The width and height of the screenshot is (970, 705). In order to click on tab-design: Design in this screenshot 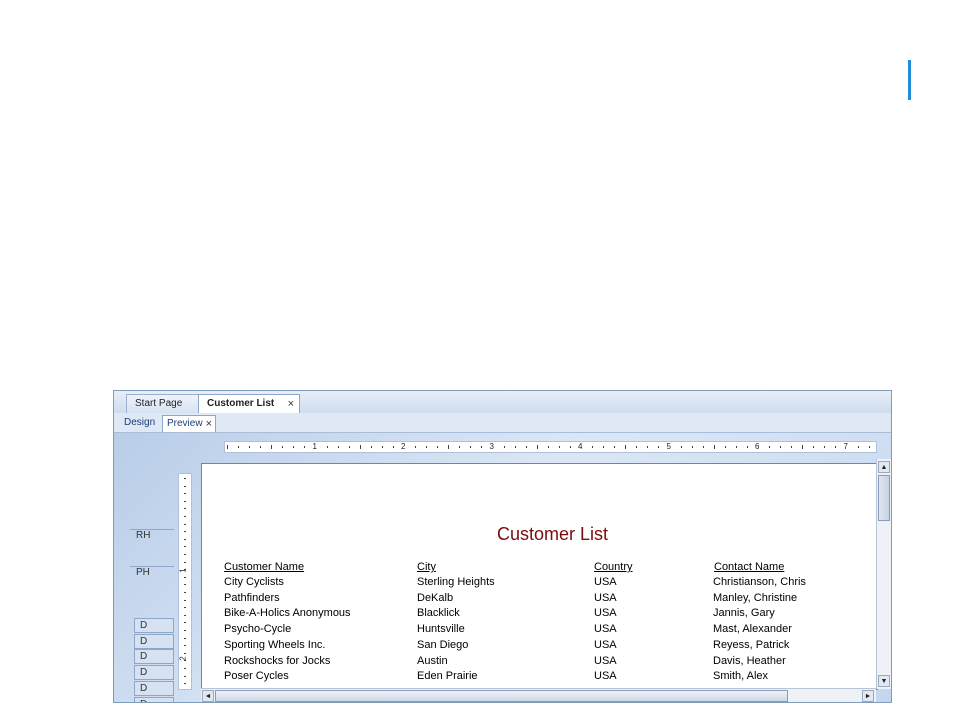, I will do `click(140, 423)`.